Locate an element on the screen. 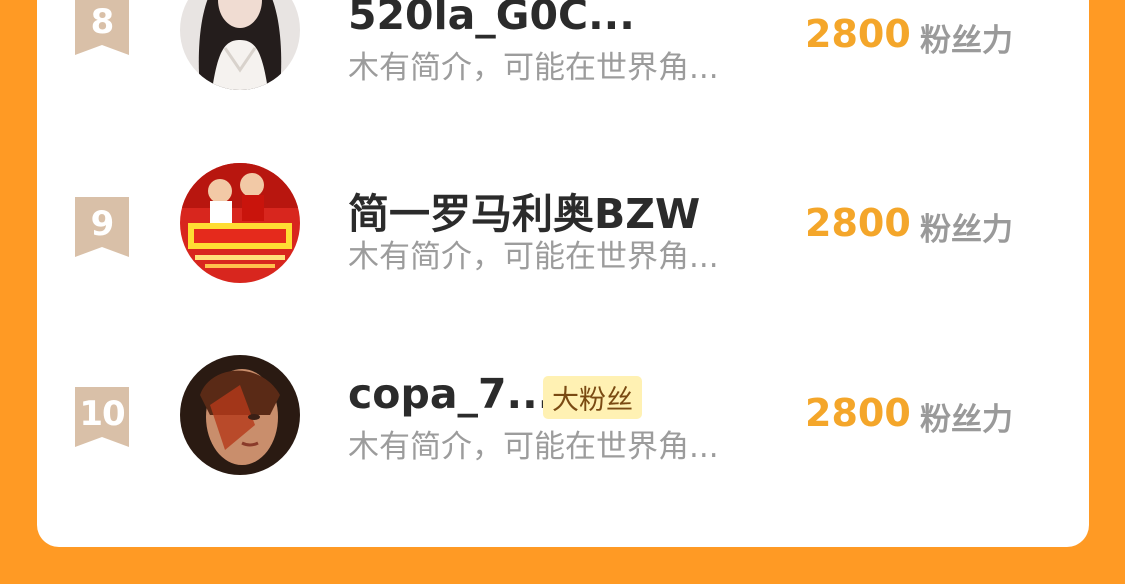  avatar-red-poster-icon is located at coordinates (240, 223).